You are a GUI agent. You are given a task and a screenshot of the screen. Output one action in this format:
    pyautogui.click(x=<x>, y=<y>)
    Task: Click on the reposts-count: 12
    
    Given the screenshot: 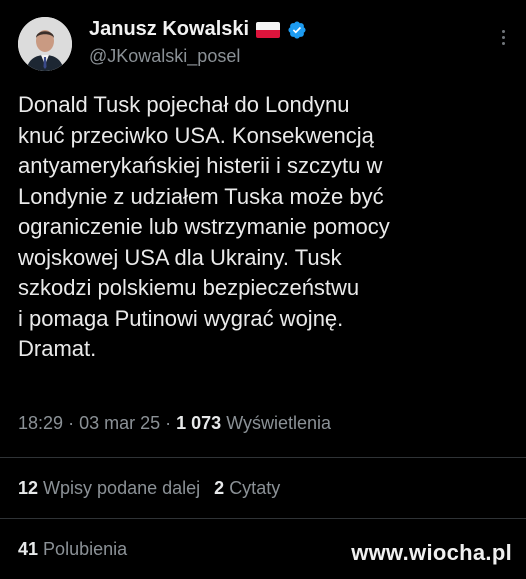 What is the action you would take?
    pyautogui.click(x=28, y=488)
    